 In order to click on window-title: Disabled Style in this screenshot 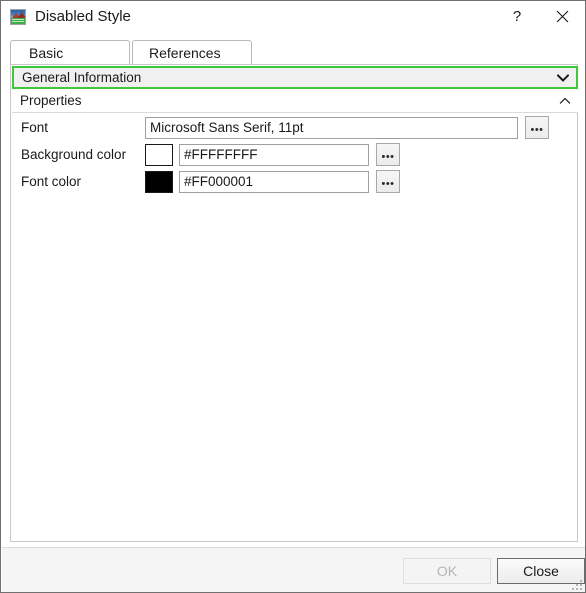, I will do `click(83, 16)`.